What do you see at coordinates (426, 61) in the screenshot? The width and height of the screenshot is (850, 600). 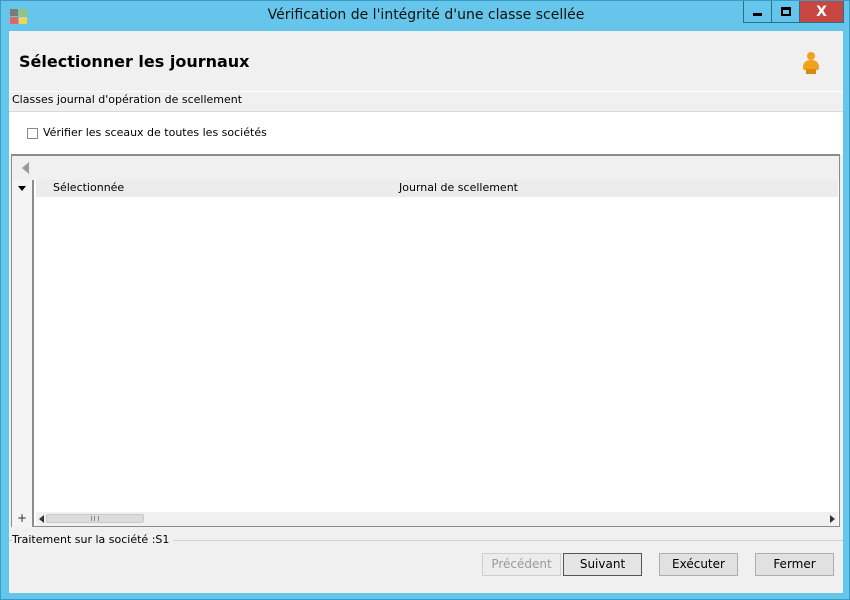 I see `wizard-header: Sélectionner les journaux` at bounding box center [426, 61].